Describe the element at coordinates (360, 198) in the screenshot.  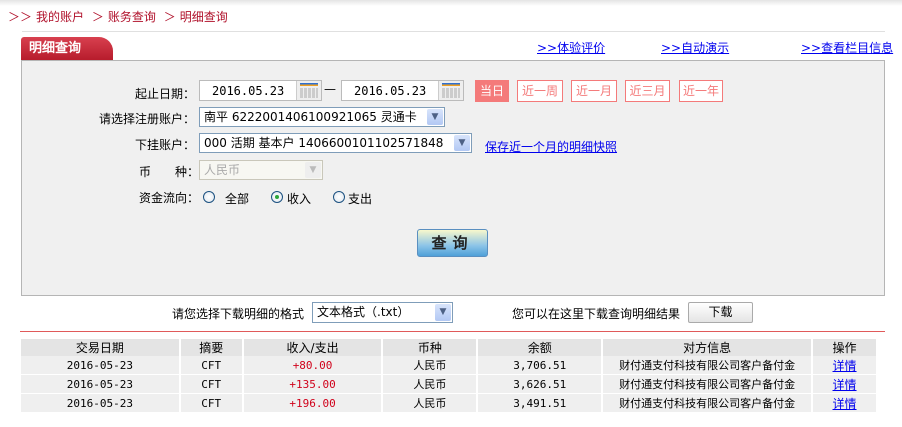
I see `radio-expense-label: 支出` at that location.